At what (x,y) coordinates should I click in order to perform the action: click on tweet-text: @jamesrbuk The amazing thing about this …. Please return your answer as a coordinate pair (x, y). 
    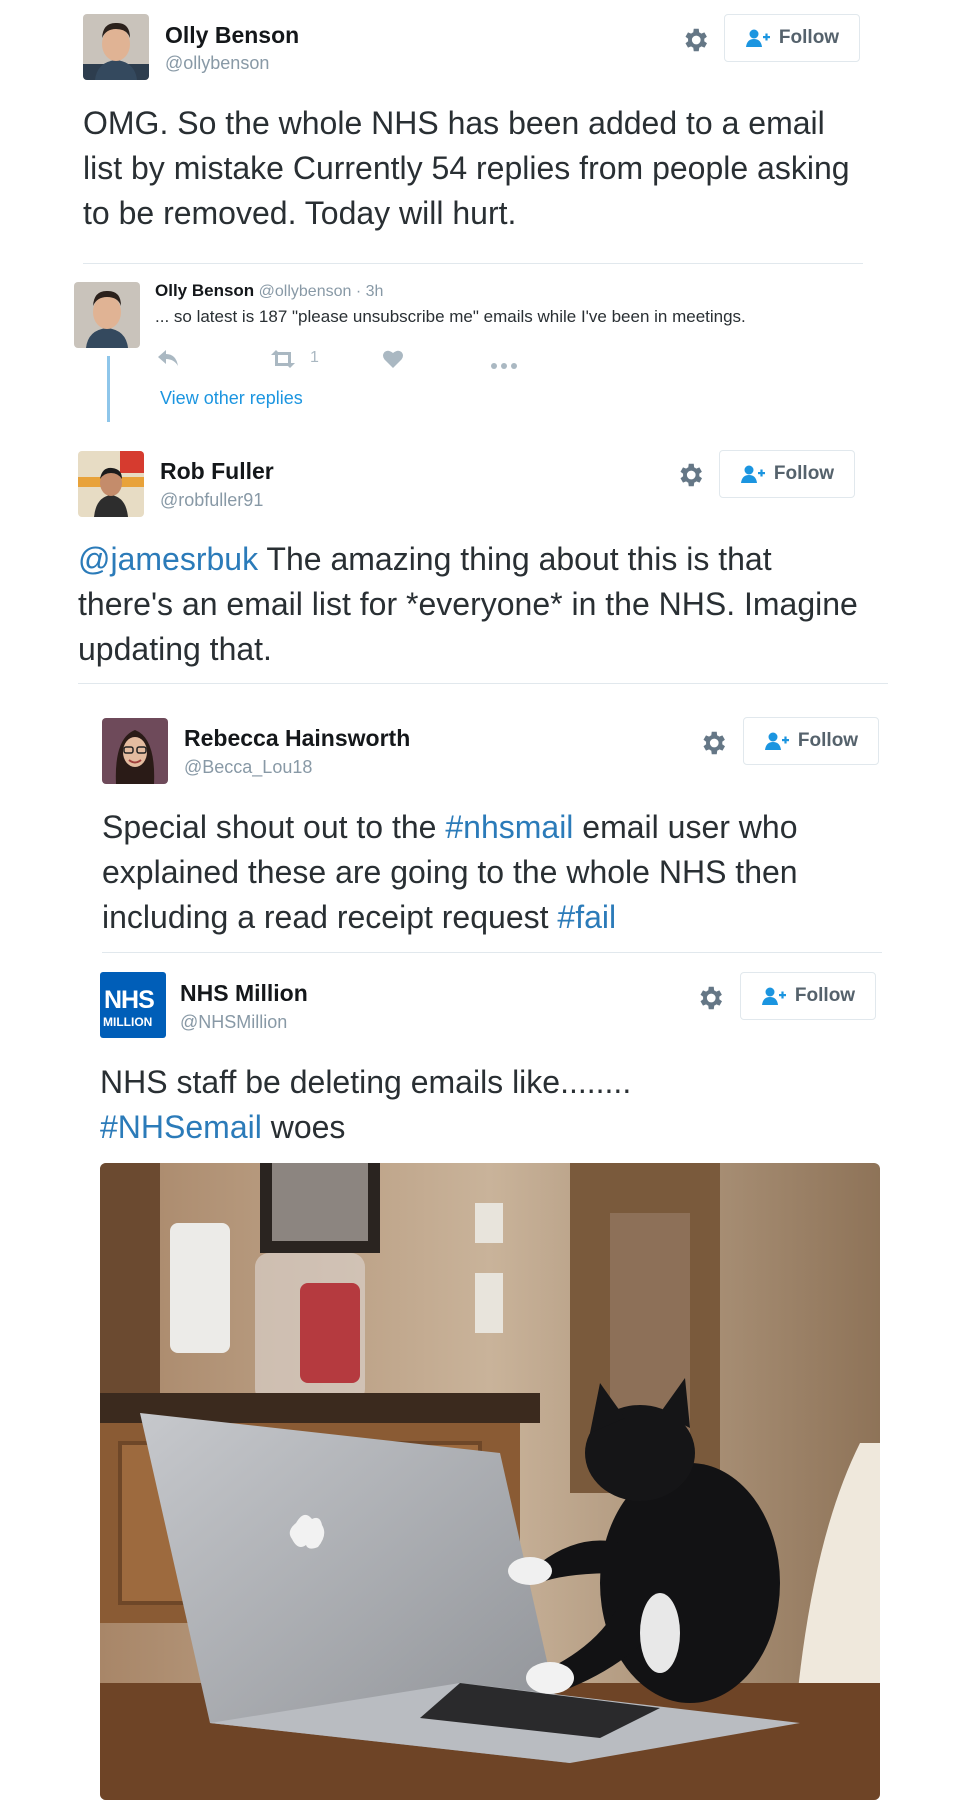
    Looking at the image, I should click on (468, 604).